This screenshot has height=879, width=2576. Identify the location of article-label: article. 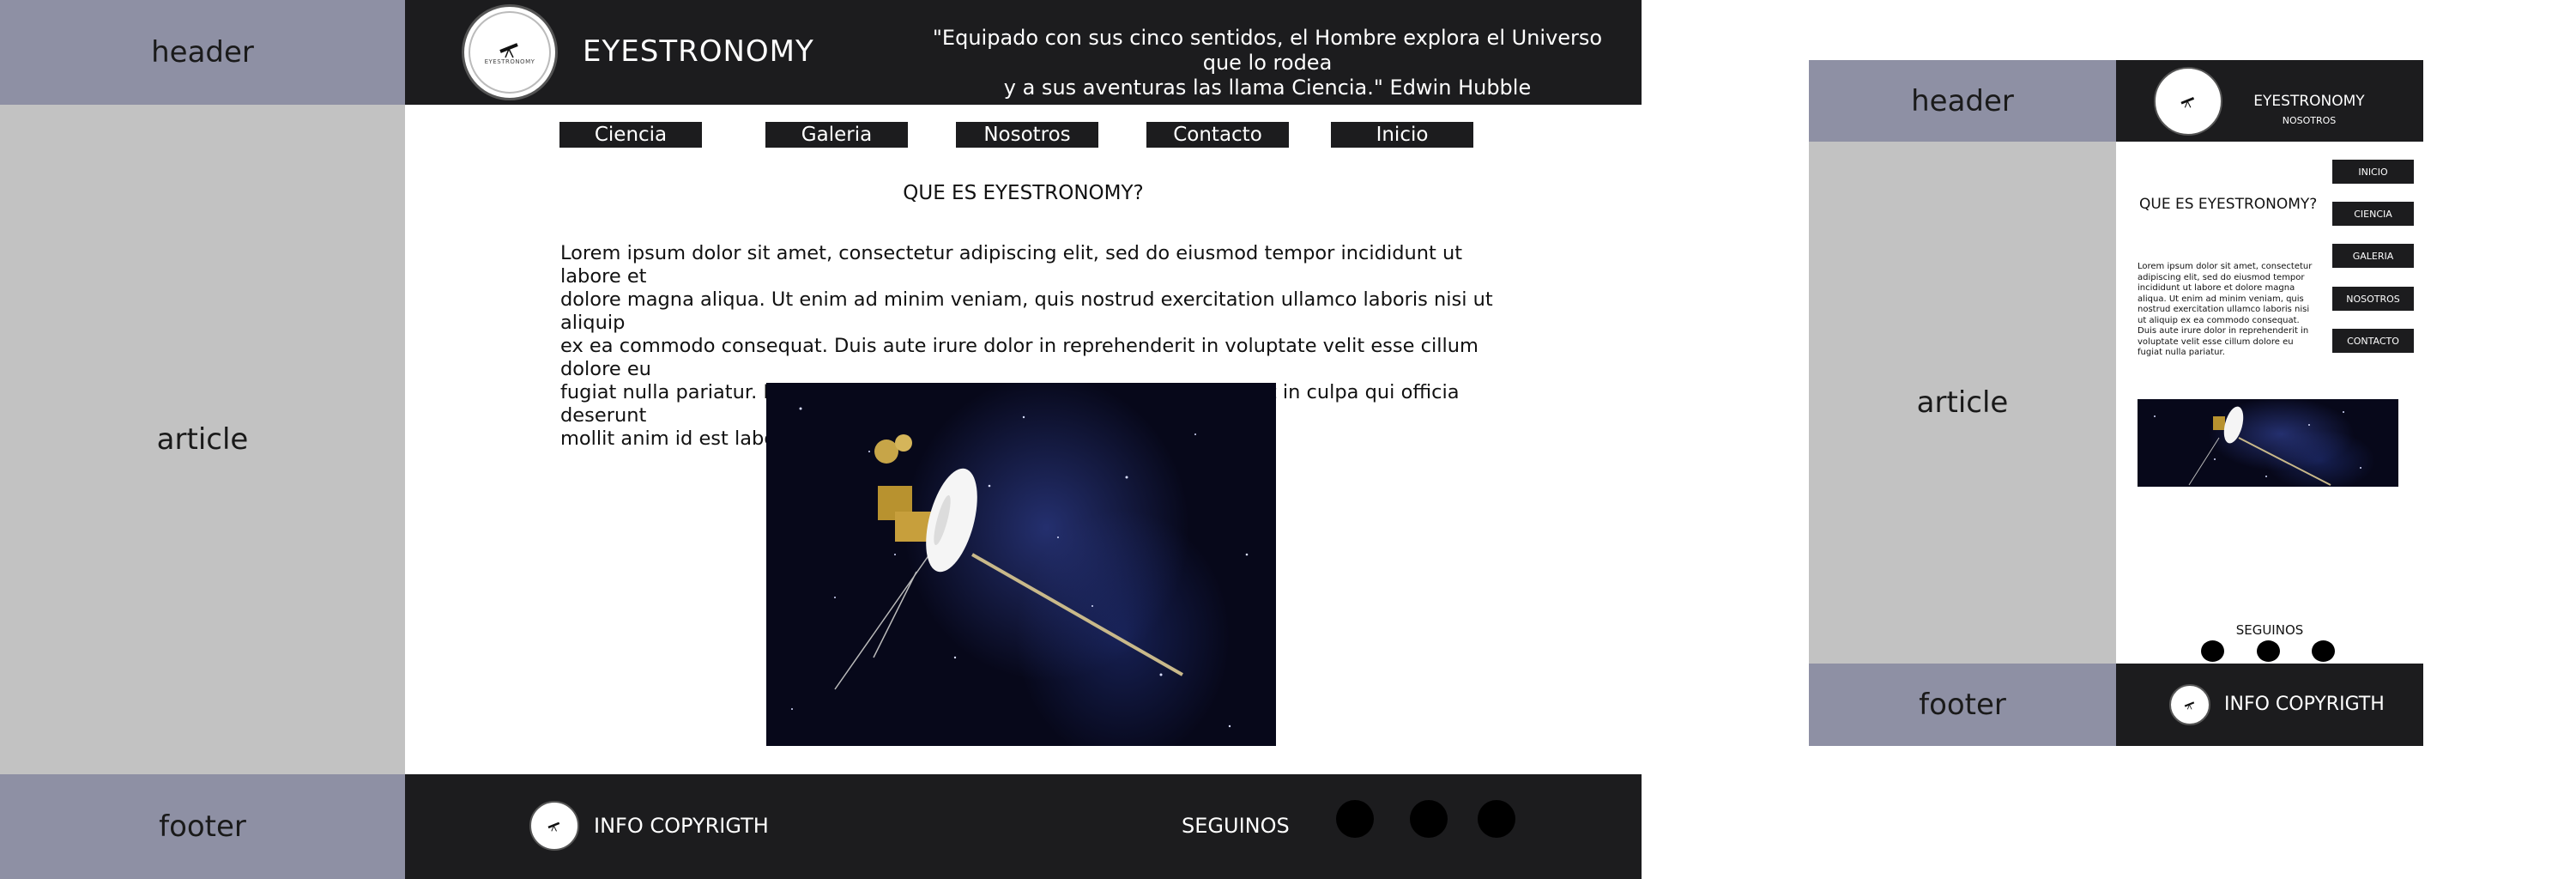
(202, 439).